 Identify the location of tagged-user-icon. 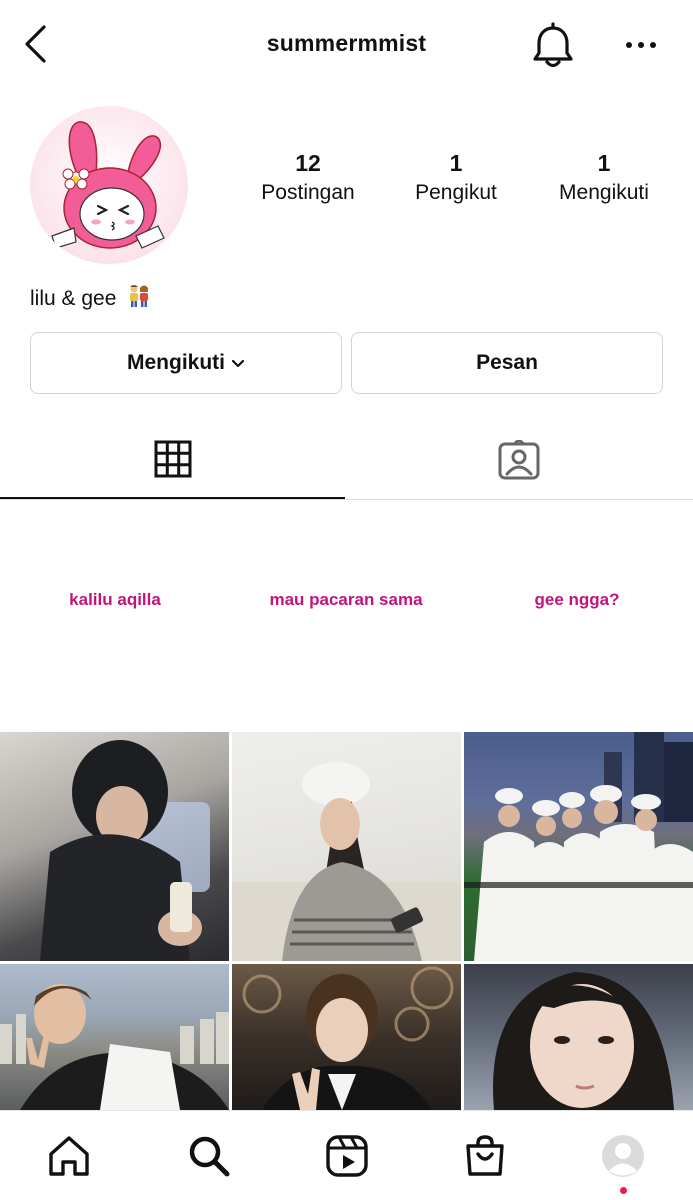
(518, 460).